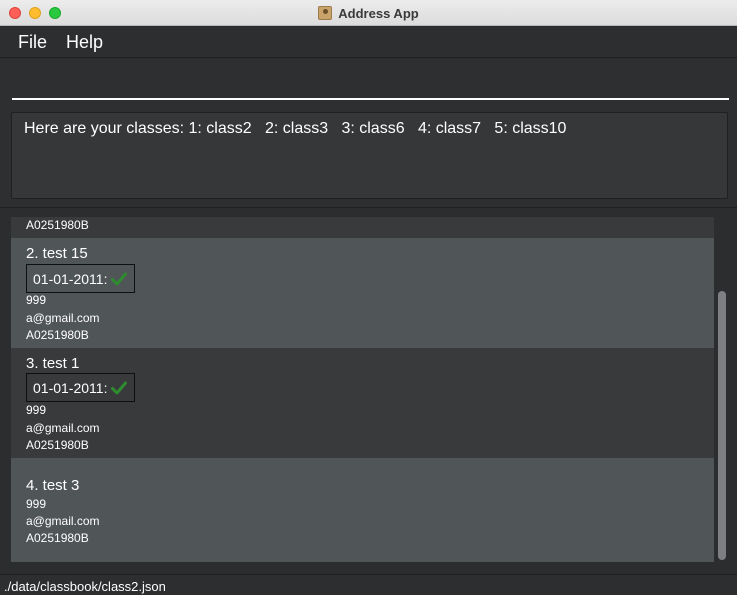  What do you see at coordinates (362, 227) in the screenshot?
I see `list-item: A0251980B` at bounding box center [362, 227].